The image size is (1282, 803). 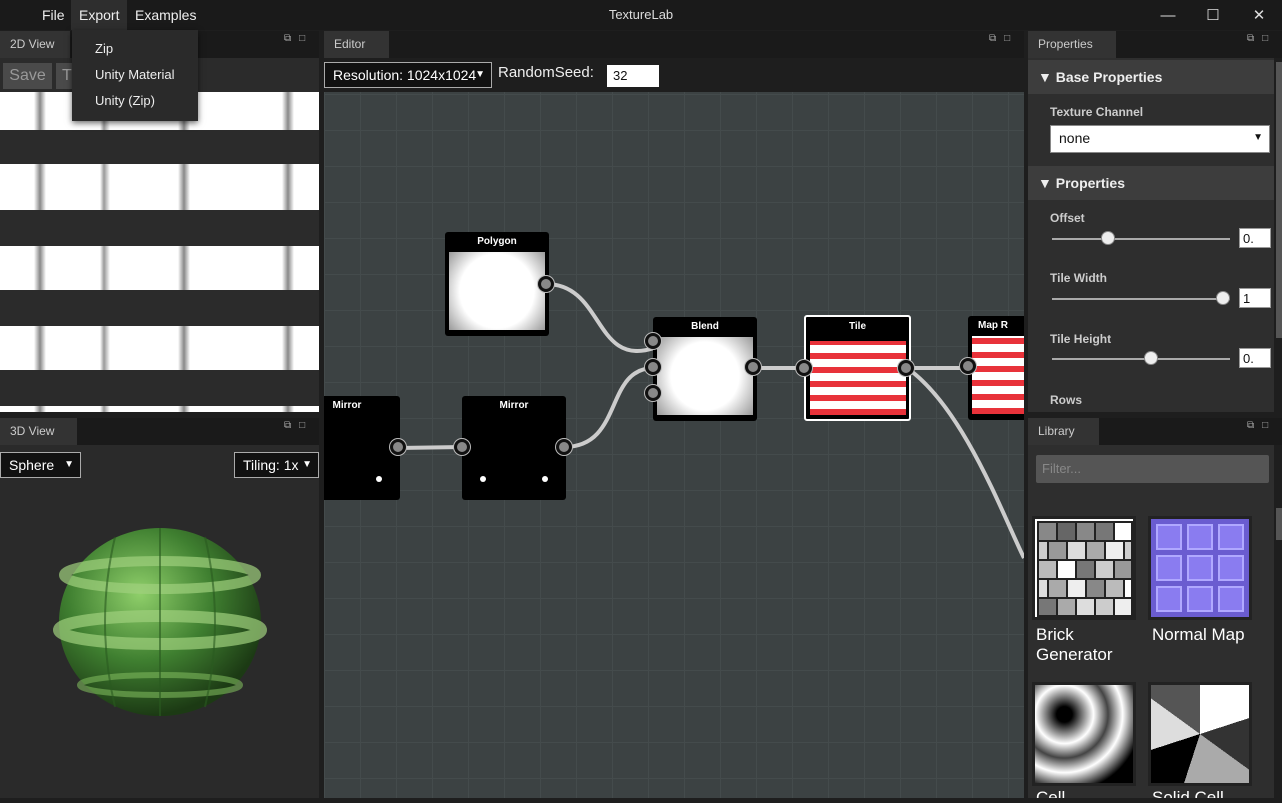 What do you see at coordinates (38, 431) in the screenshot?
I see `tab-3d-view: 3D View` at bounding box center [38, 431].